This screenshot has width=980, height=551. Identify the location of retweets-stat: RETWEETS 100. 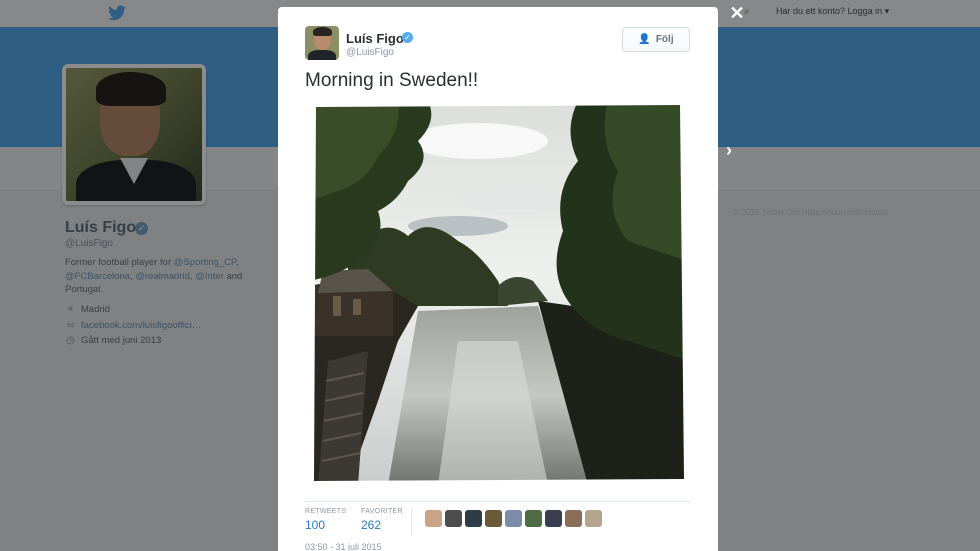
(325, 520).